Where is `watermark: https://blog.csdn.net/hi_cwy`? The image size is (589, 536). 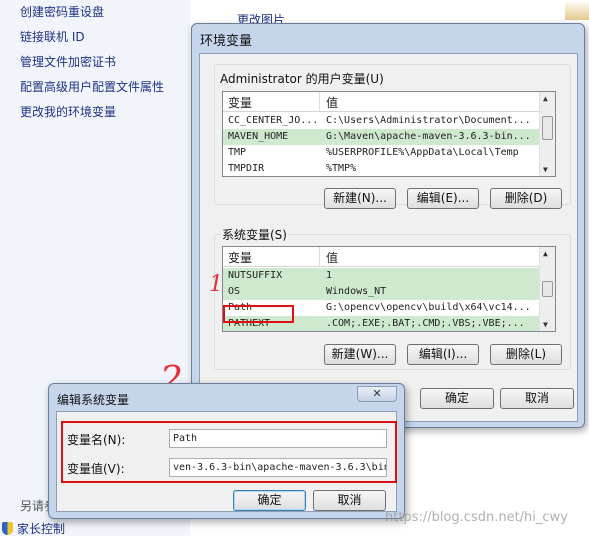 watermark: https://blog.csdn.net/hi_cwy is located at coordinates (476, 517).